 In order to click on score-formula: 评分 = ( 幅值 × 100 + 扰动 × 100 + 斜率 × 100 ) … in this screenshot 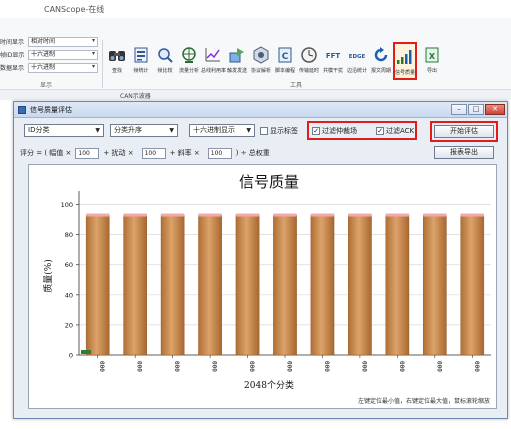, I will do `click(145, 153)`.